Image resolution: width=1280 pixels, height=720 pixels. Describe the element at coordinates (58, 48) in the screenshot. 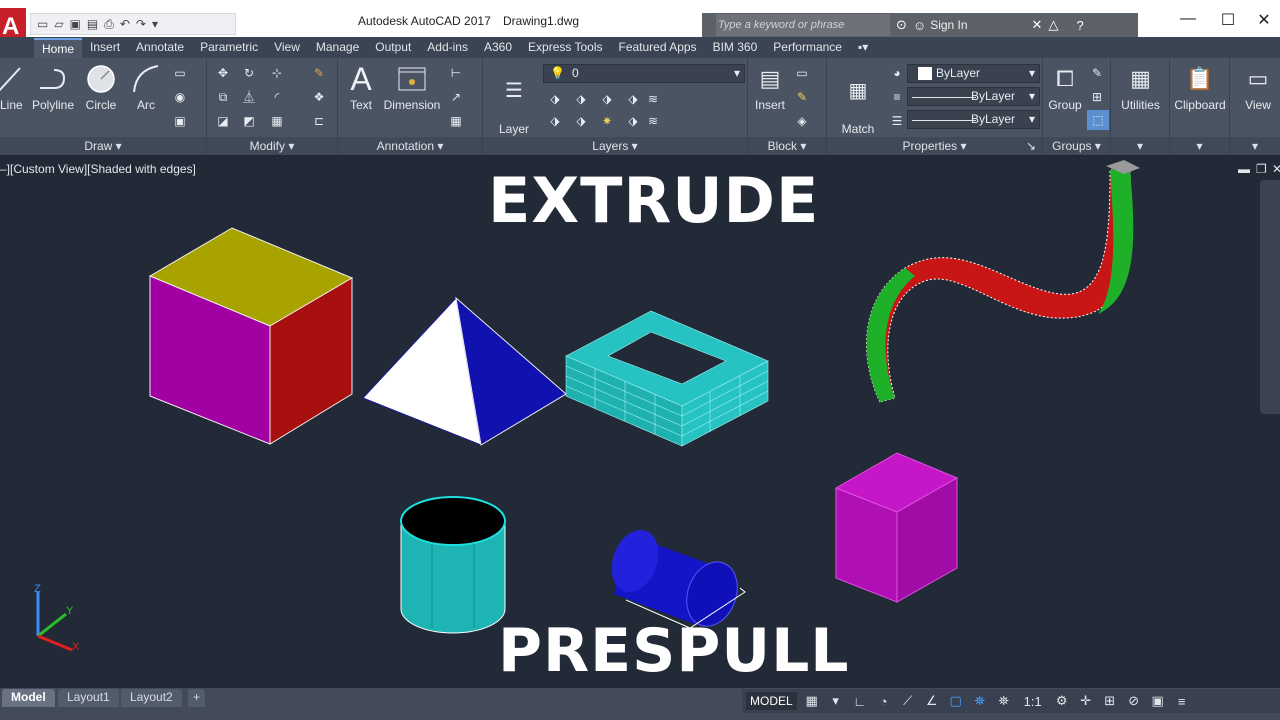

I see `tab-home: Home` at that location.